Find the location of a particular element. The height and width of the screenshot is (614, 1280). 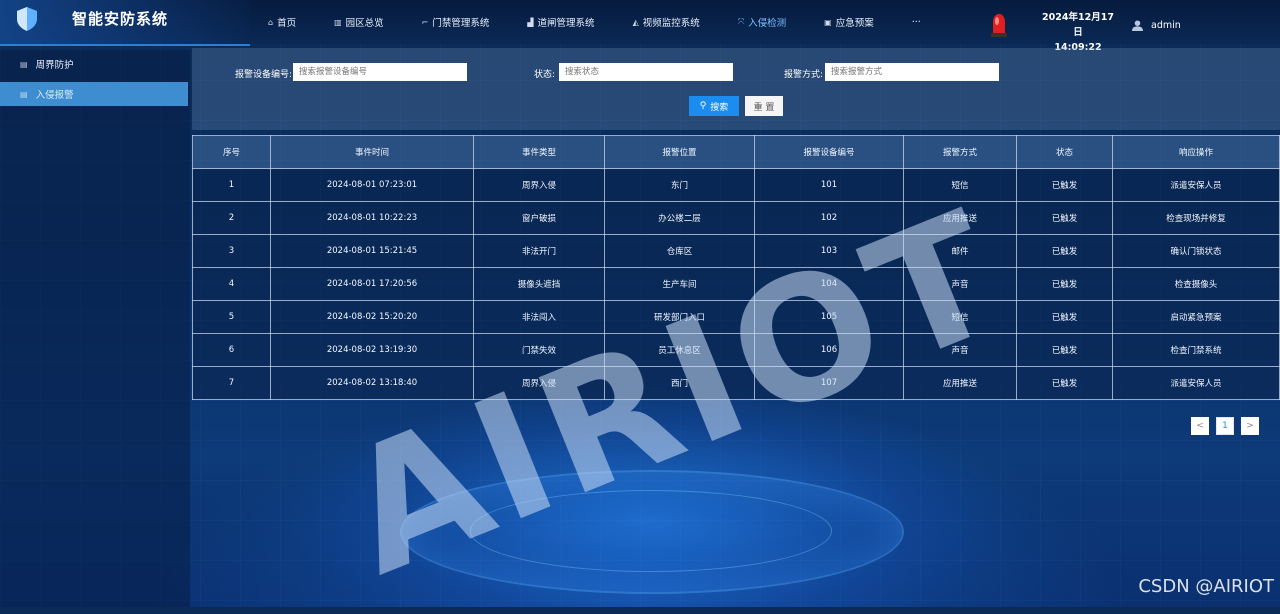

home-icon: ⌂ is located at coordinates (271, 22).